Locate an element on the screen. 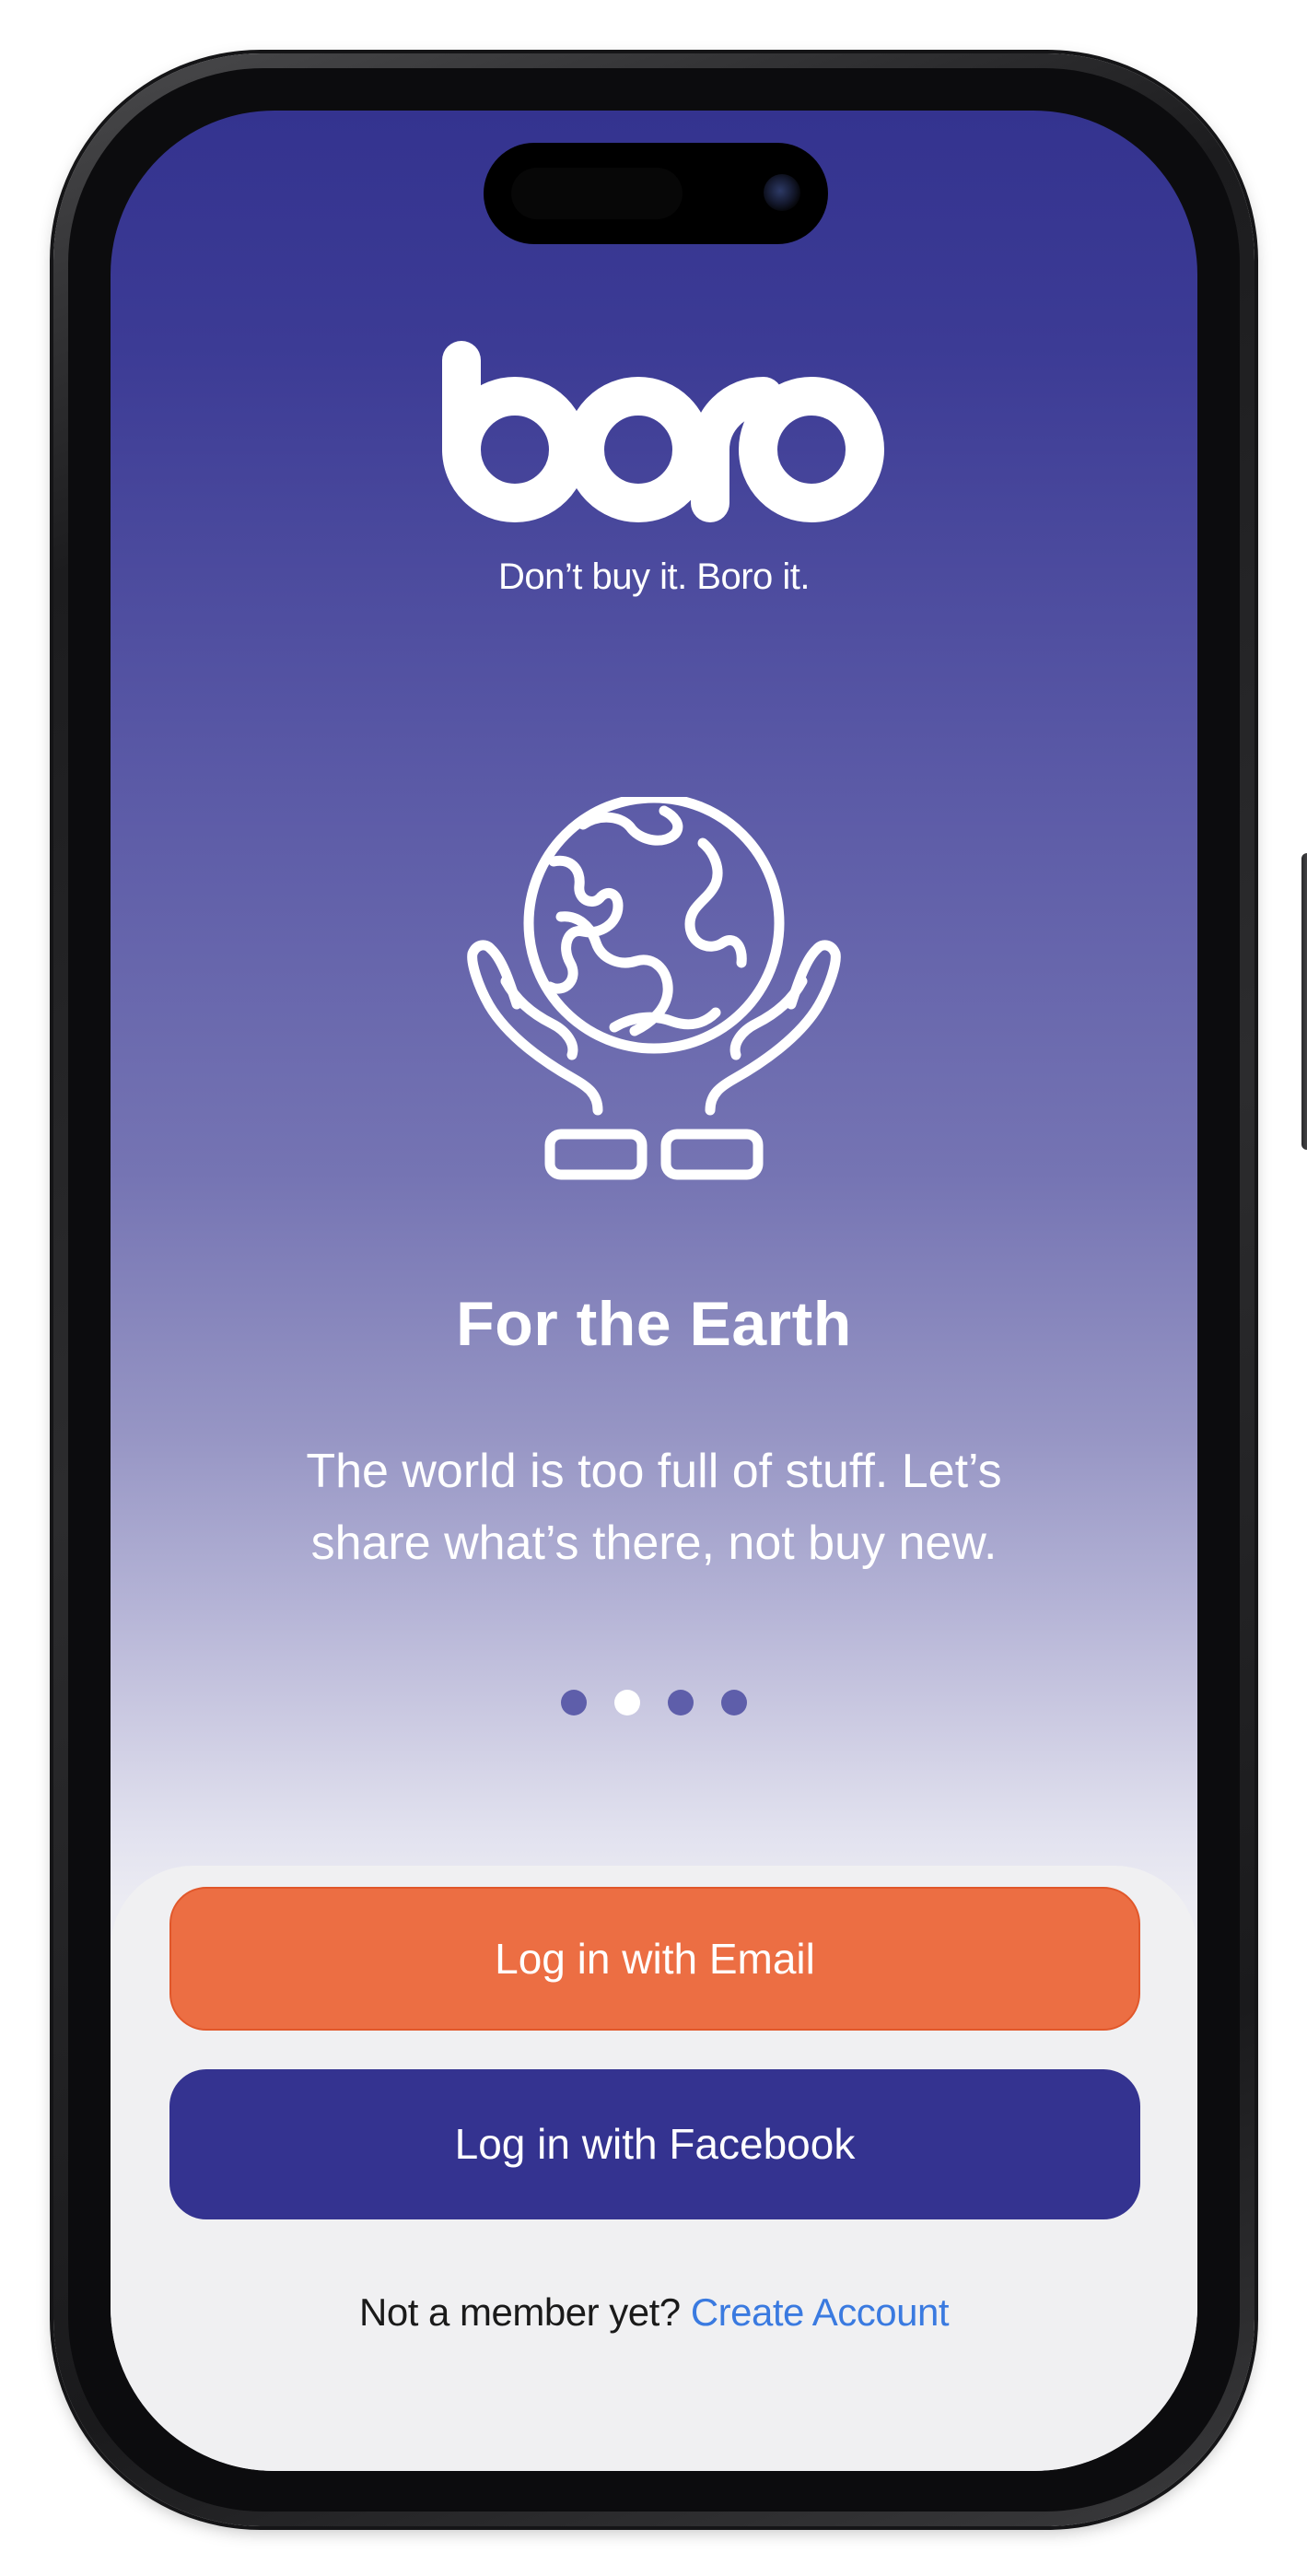 This screenshot has width=1307, height=2576. page-indicator is located at coordinates (654, 1702).